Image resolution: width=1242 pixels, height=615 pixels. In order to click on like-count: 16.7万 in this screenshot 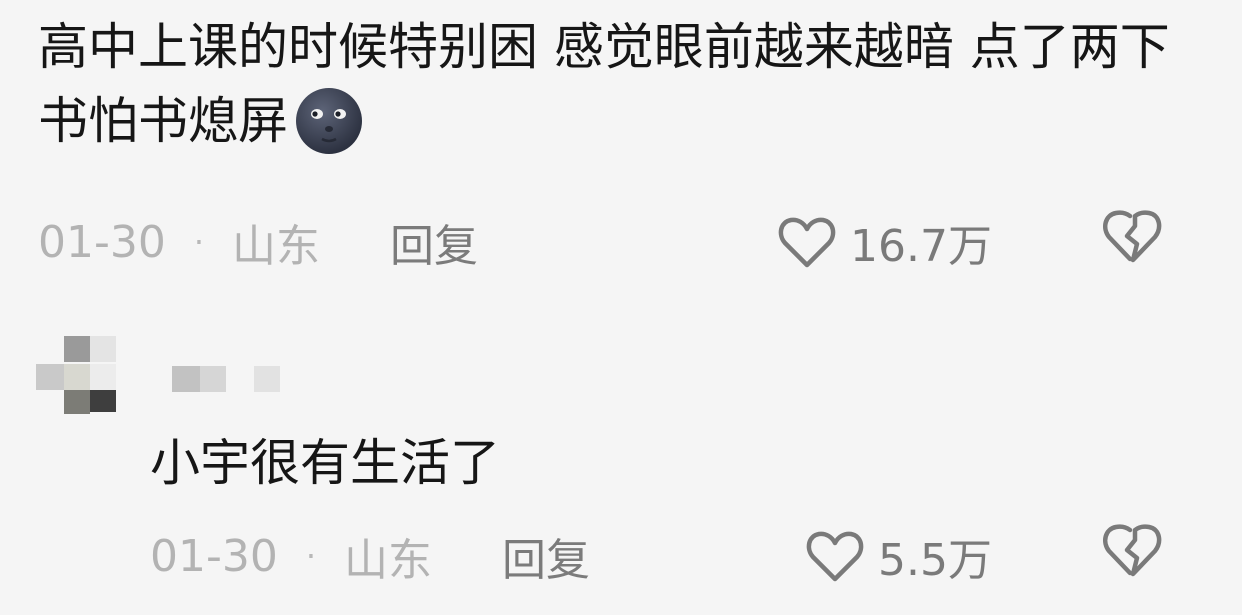, I will do `click(921, 246)`.